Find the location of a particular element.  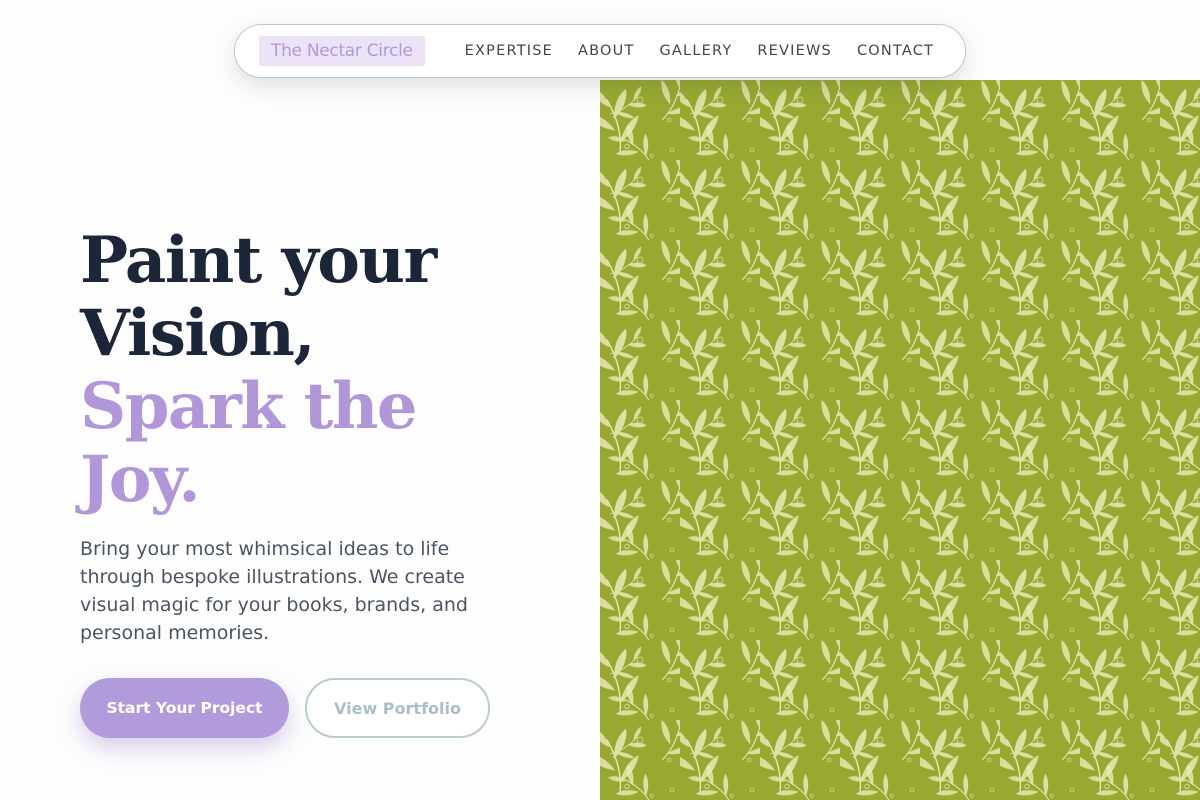

nav-link-about: ABOUT is located at coordinates (606, 51).